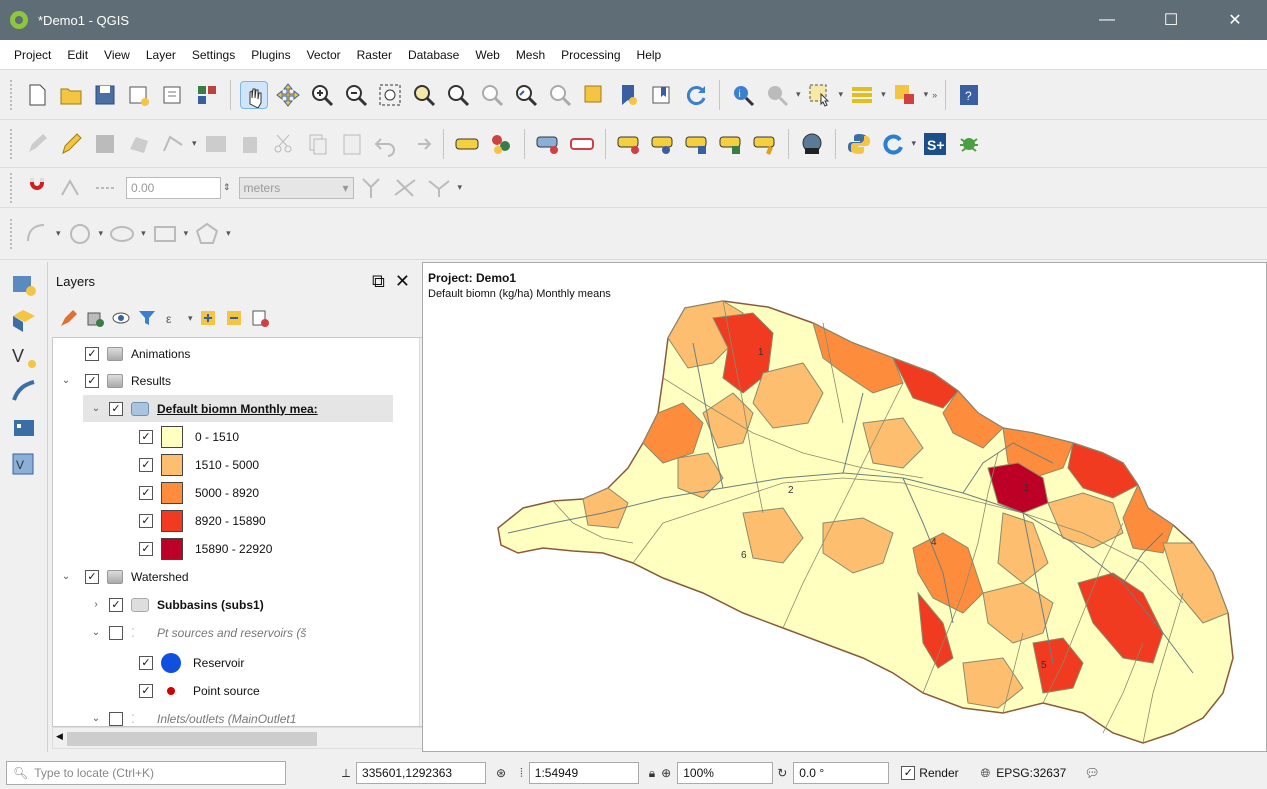  Describe the element at coordinates (439, 188) in the screenshot. I see `tracing-icon` at that location.